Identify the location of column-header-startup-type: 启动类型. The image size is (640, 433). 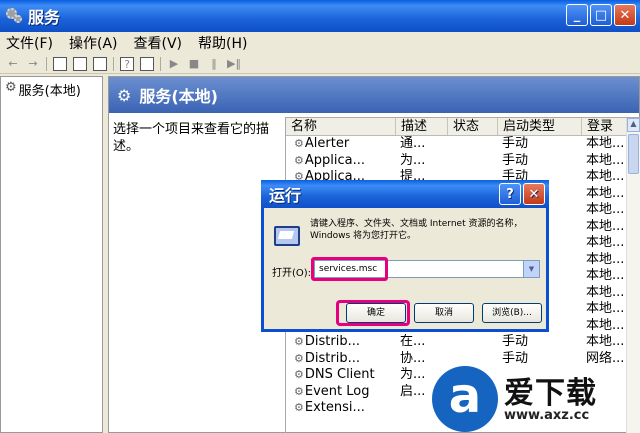
(540, 126).